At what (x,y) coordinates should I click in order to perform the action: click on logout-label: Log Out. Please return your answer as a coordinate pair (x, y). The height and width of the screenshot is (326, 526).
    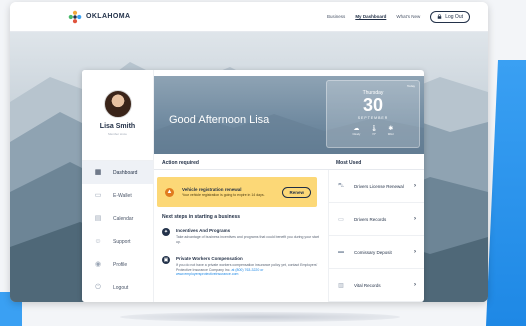
    Looking at the image, I should click on (454, 16).